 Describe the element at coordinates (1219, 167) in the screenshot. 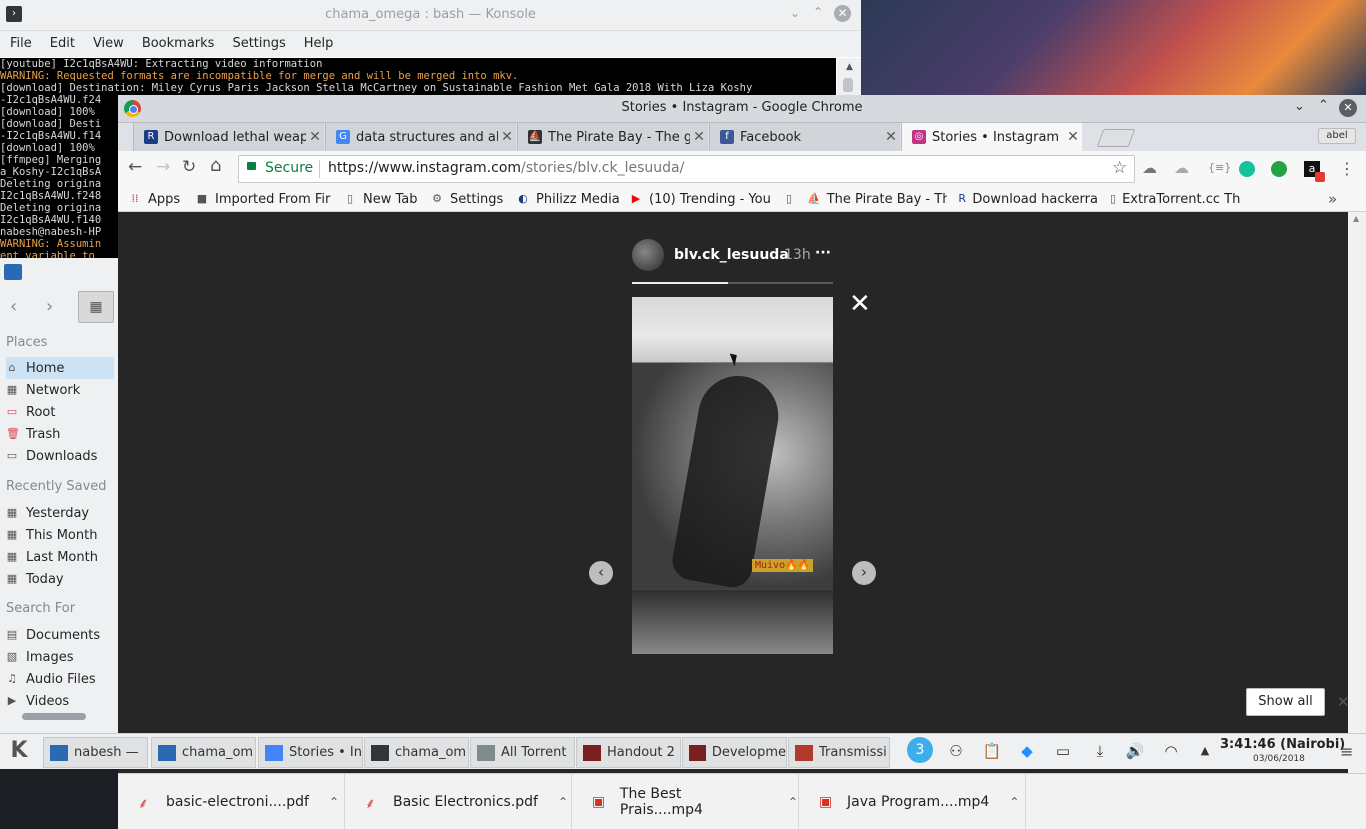

I see `json-viewer-icon: {≡}` at that location.